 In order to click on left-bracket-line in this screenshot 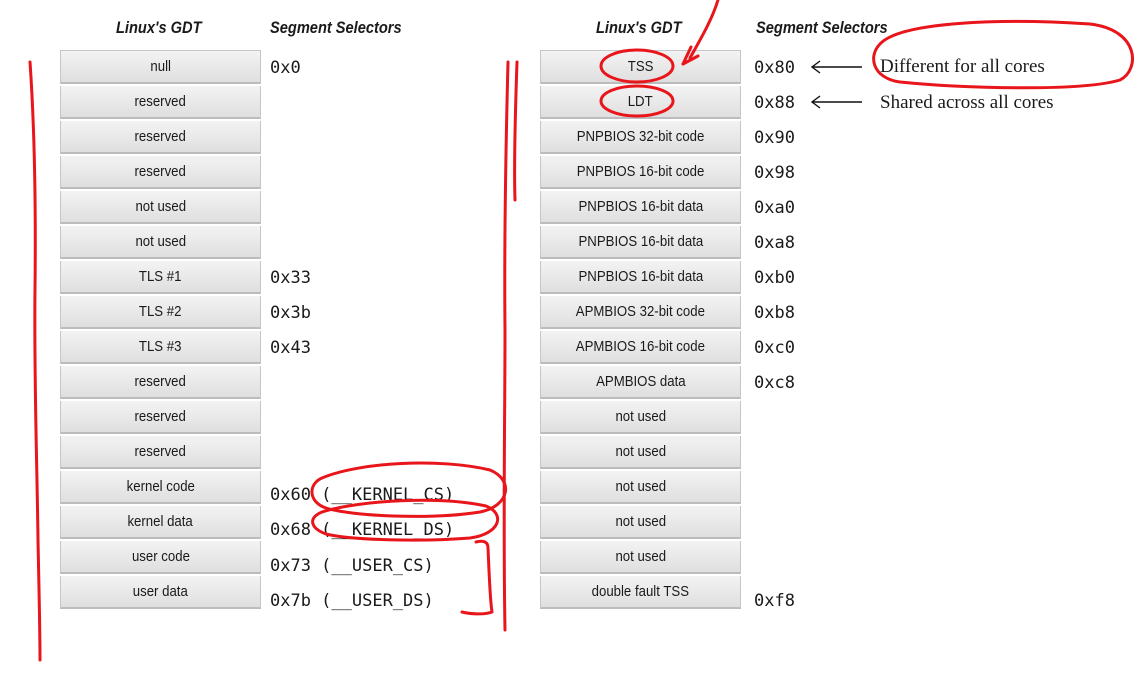, I will do `click(35, 361)`.